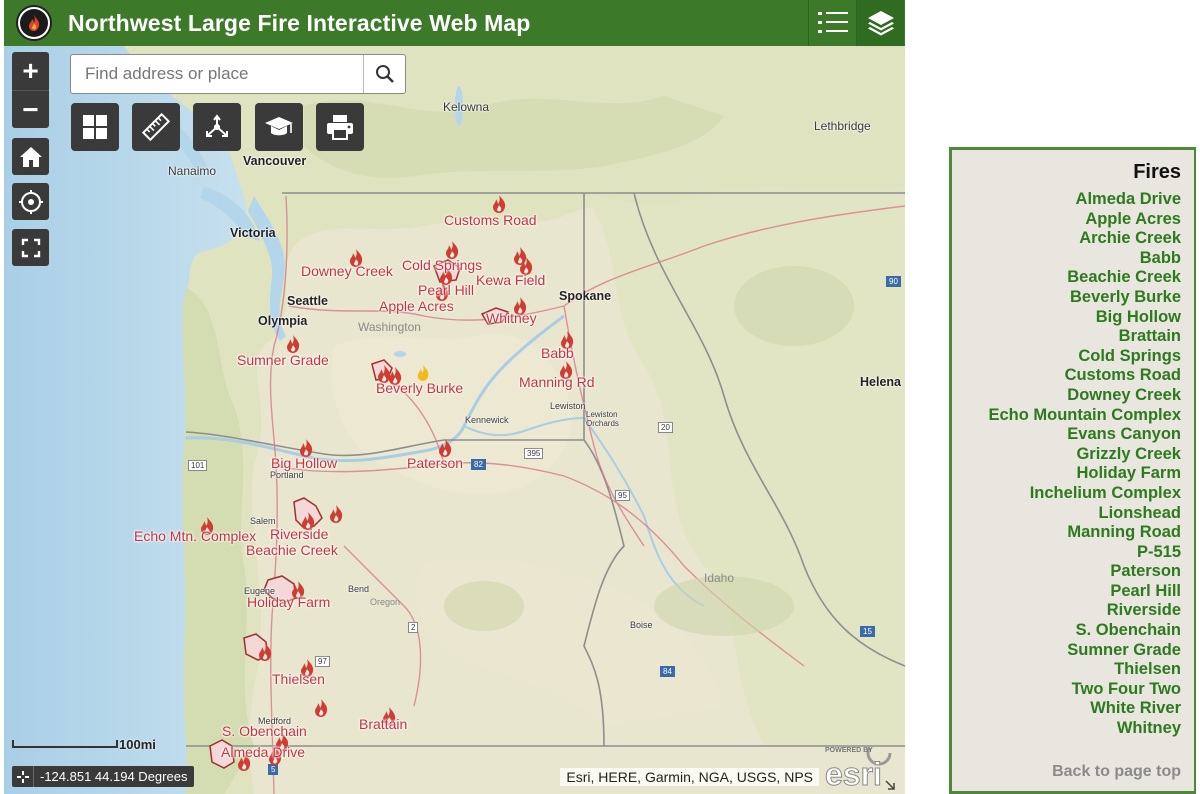 The image size is (1200, 794). Describe the element at coordinates (1084, 690) in the screenshot. I see `fire-list-item: Two Four Two` at that location.